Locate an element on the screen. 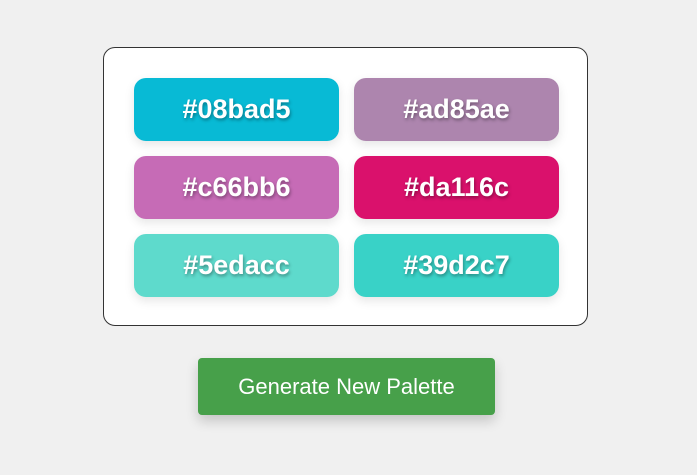 The image size is (697, 475). color-swatch: #da116c is located at coordinates (456, 187).